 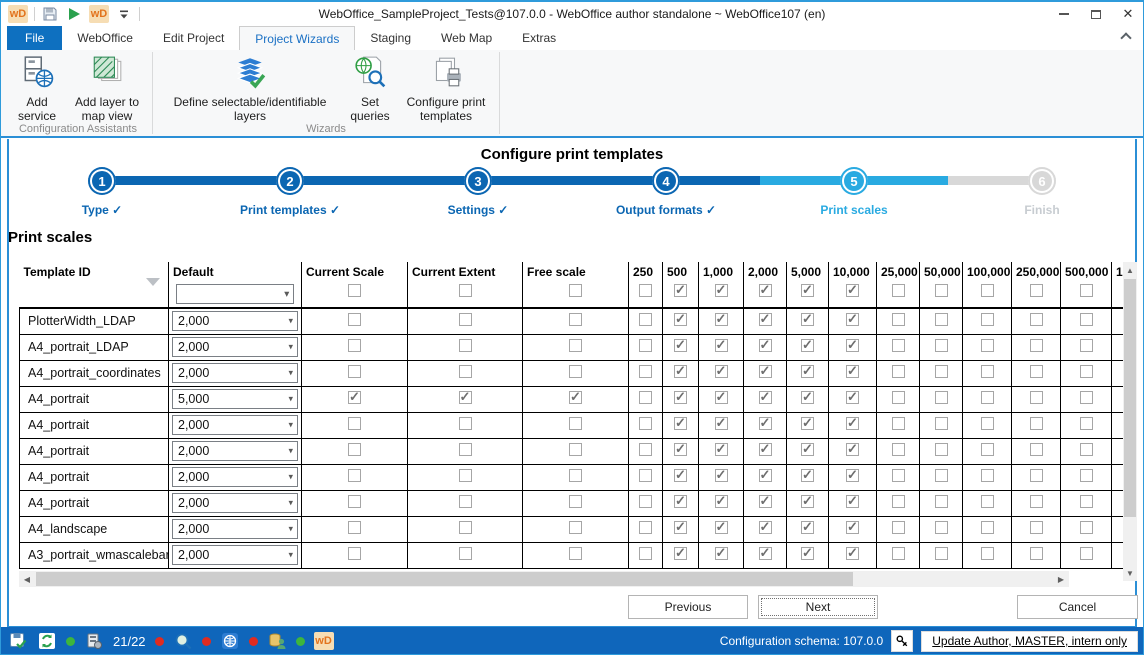 I want to click on filter-checkbox-current-scale, so click(x=354, y=290).